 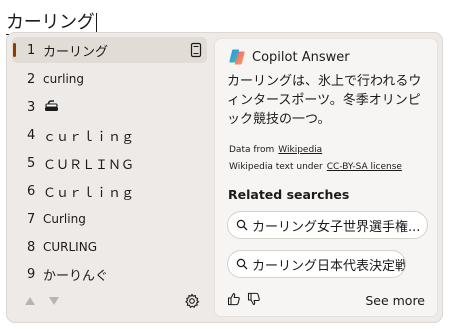 I want to click on wikipedia-link: Wikipedia, so click(x=300, y=150).